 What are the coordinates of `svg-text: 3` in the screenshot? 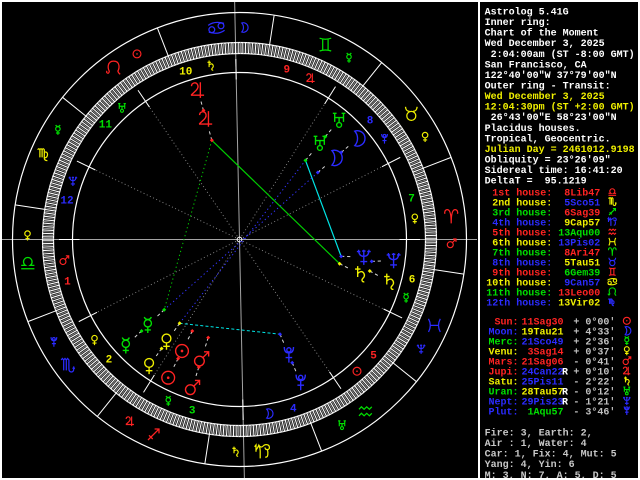 It's located at (192, 412).